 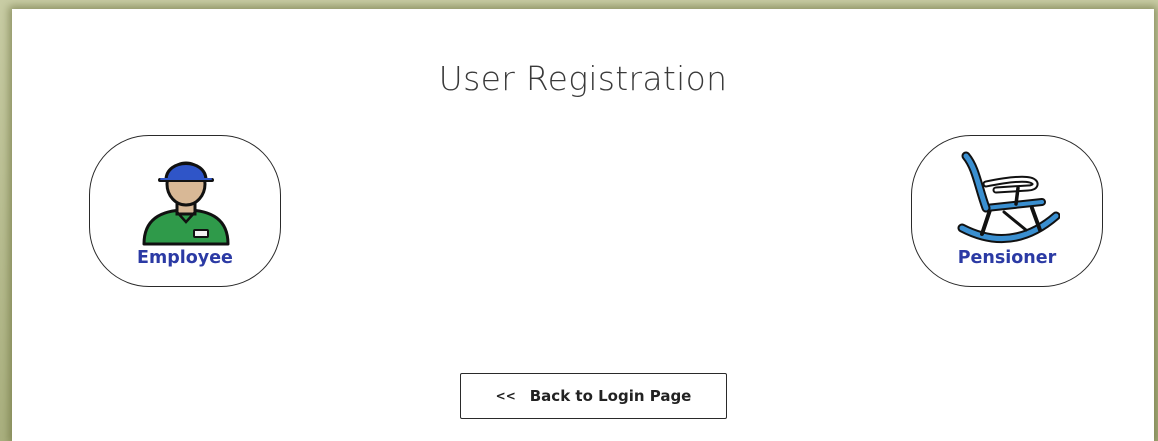 I want to click on rocking-chair-icon, so click(x=1008, y=198).